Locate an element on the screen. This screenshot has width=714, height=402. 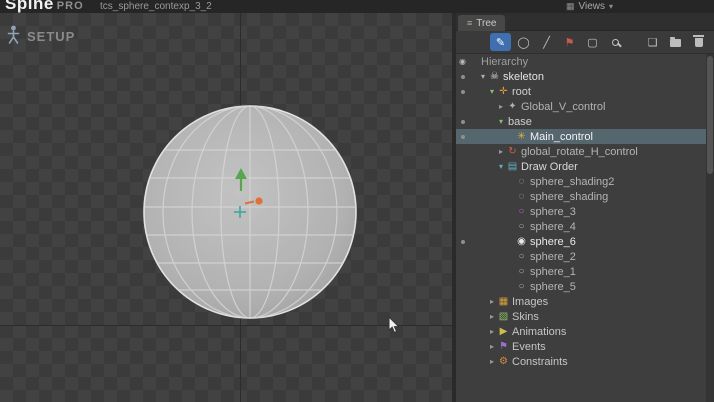
tree-row-global-rotate-h-control: ▸ ↻ global_rotate_H_control is located at coordinates (581, 151).